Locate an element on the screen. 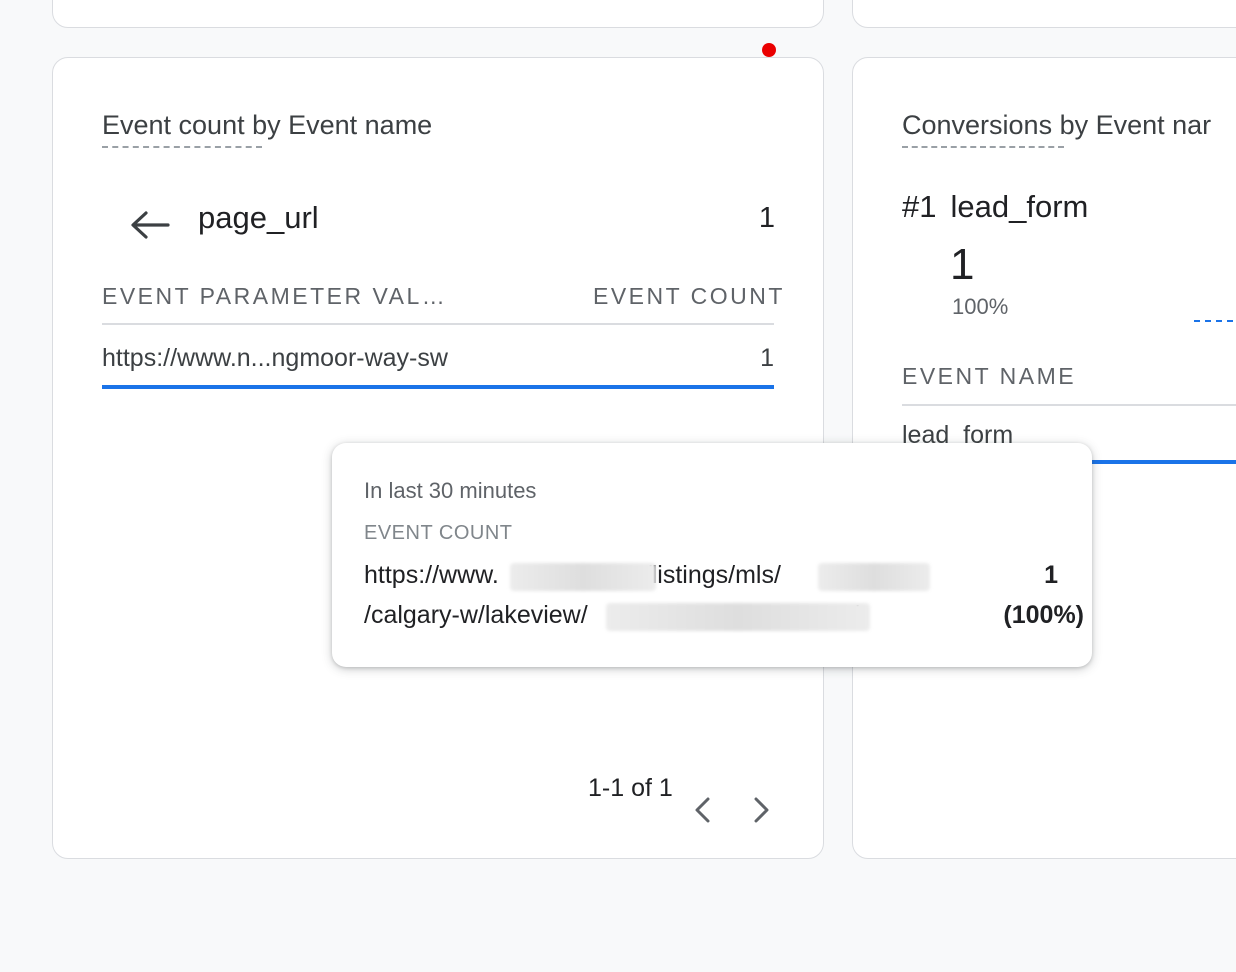 The height and width of the screenshot is (972, 1236). tooltip-value: 1 is located at coordinates (1051, 575).